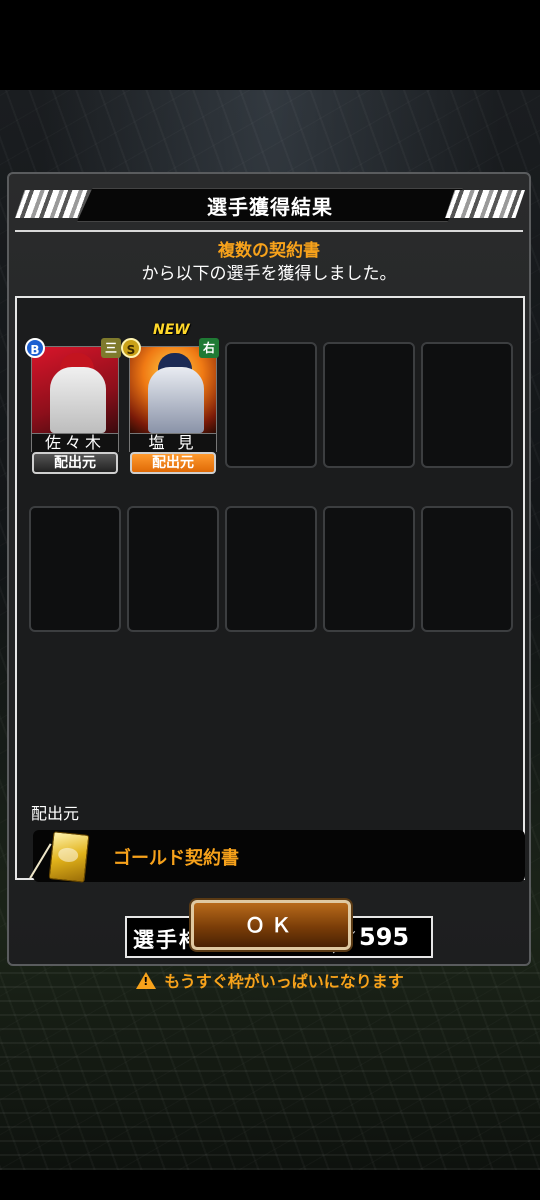 Image resolution: width=540 pixels, height=1200 pixels. What do you see at coordinates (111, 348) in the screenshot?
I see `position-badge: 三` at bounding box center [111, 348].